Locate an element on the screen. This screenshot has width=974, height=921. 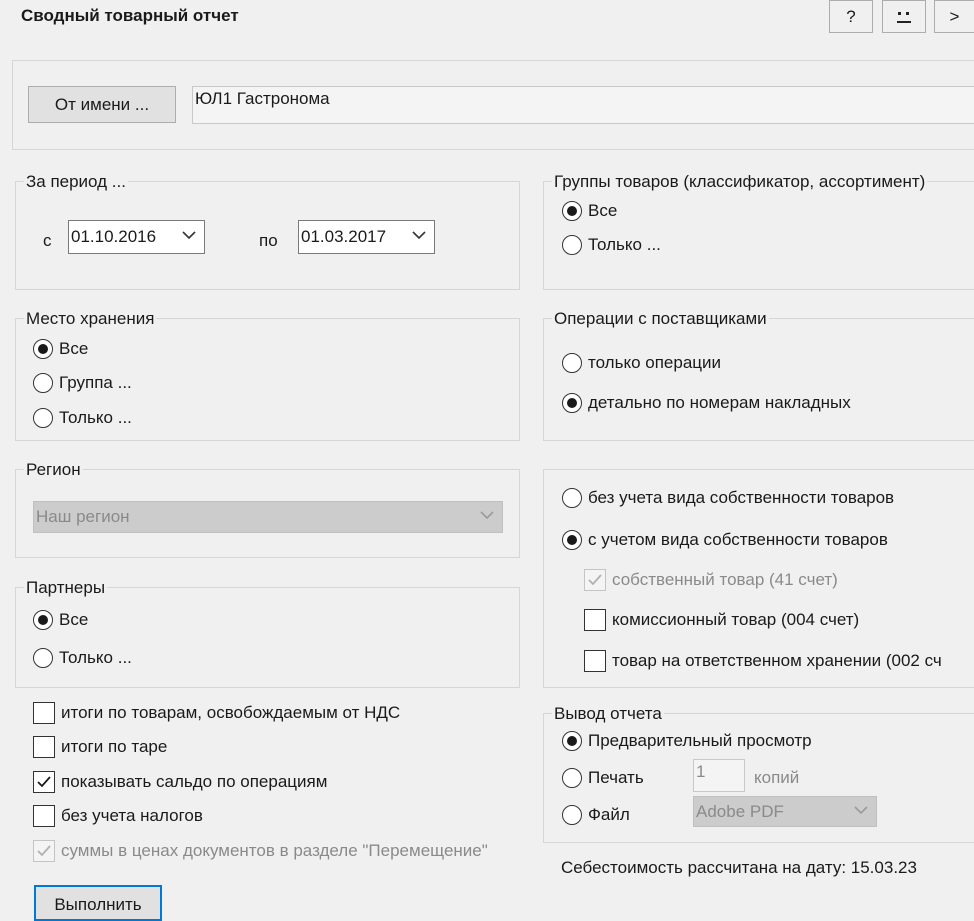
custody-goods-label: товар на ответственном хранении (002 сч is located at coordinates (777, 660).